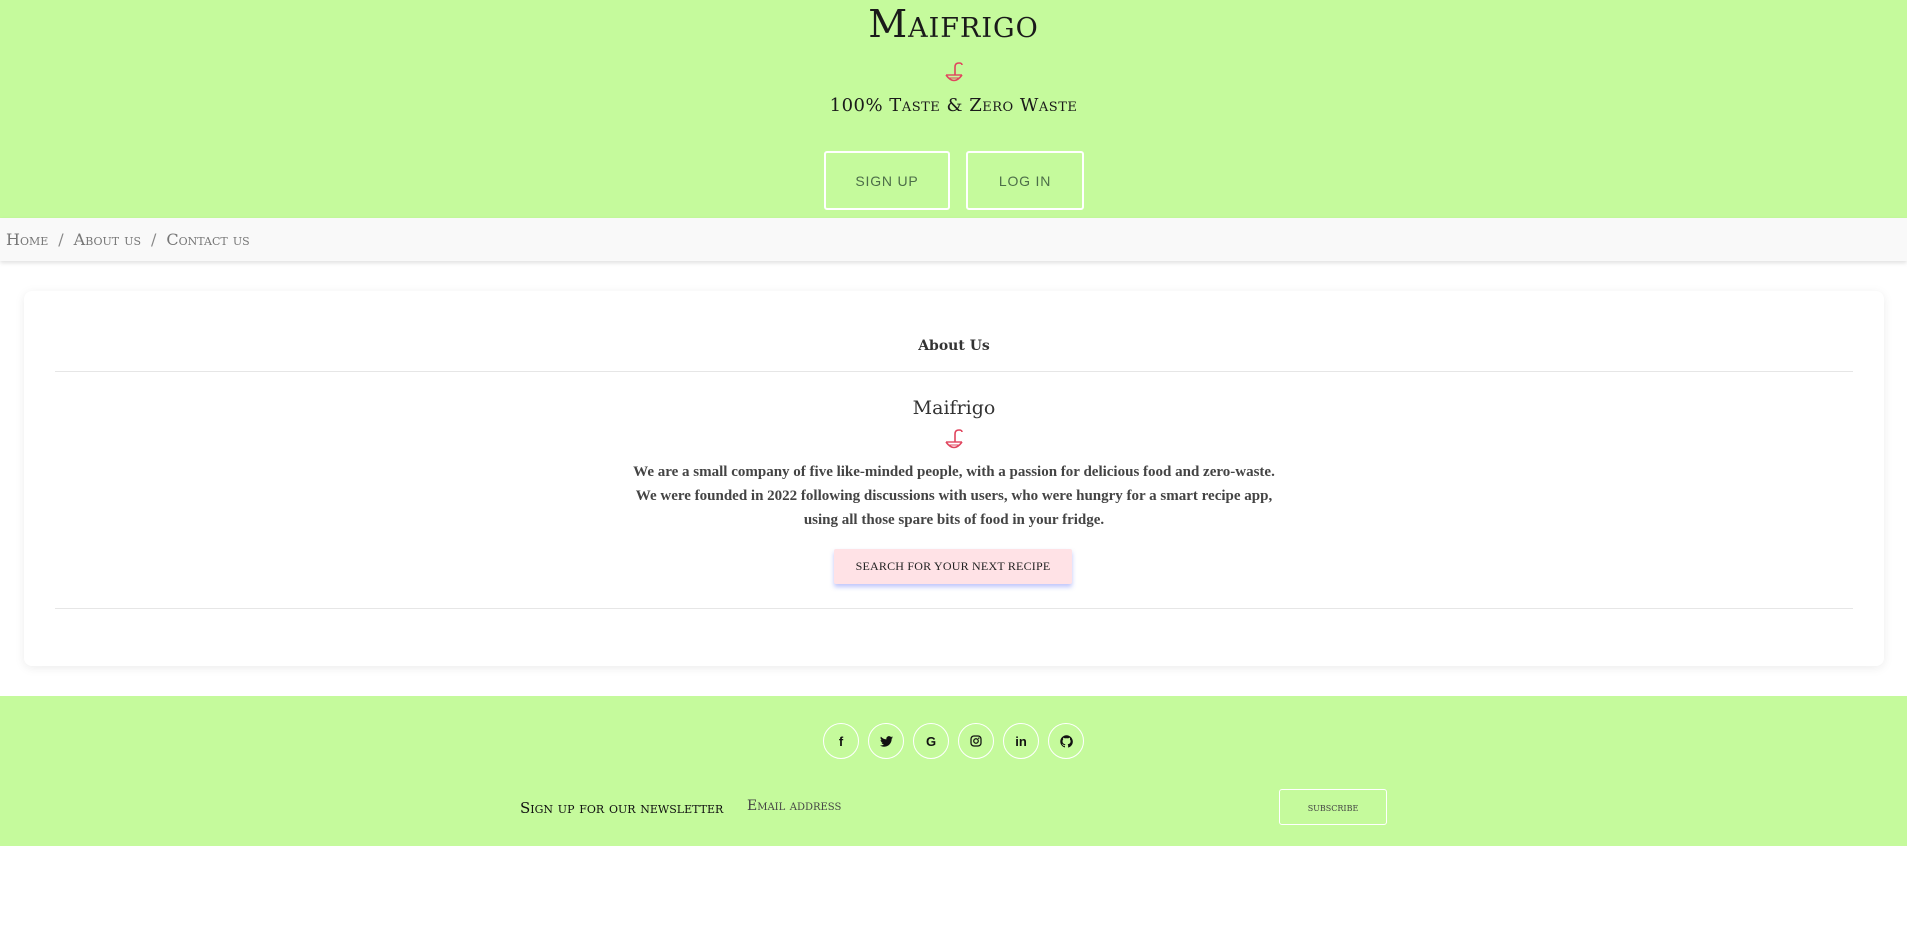 Image resolution: width=1907 pixels, height=950 pixels. I want to click on github-icon, so click(1066, 741).